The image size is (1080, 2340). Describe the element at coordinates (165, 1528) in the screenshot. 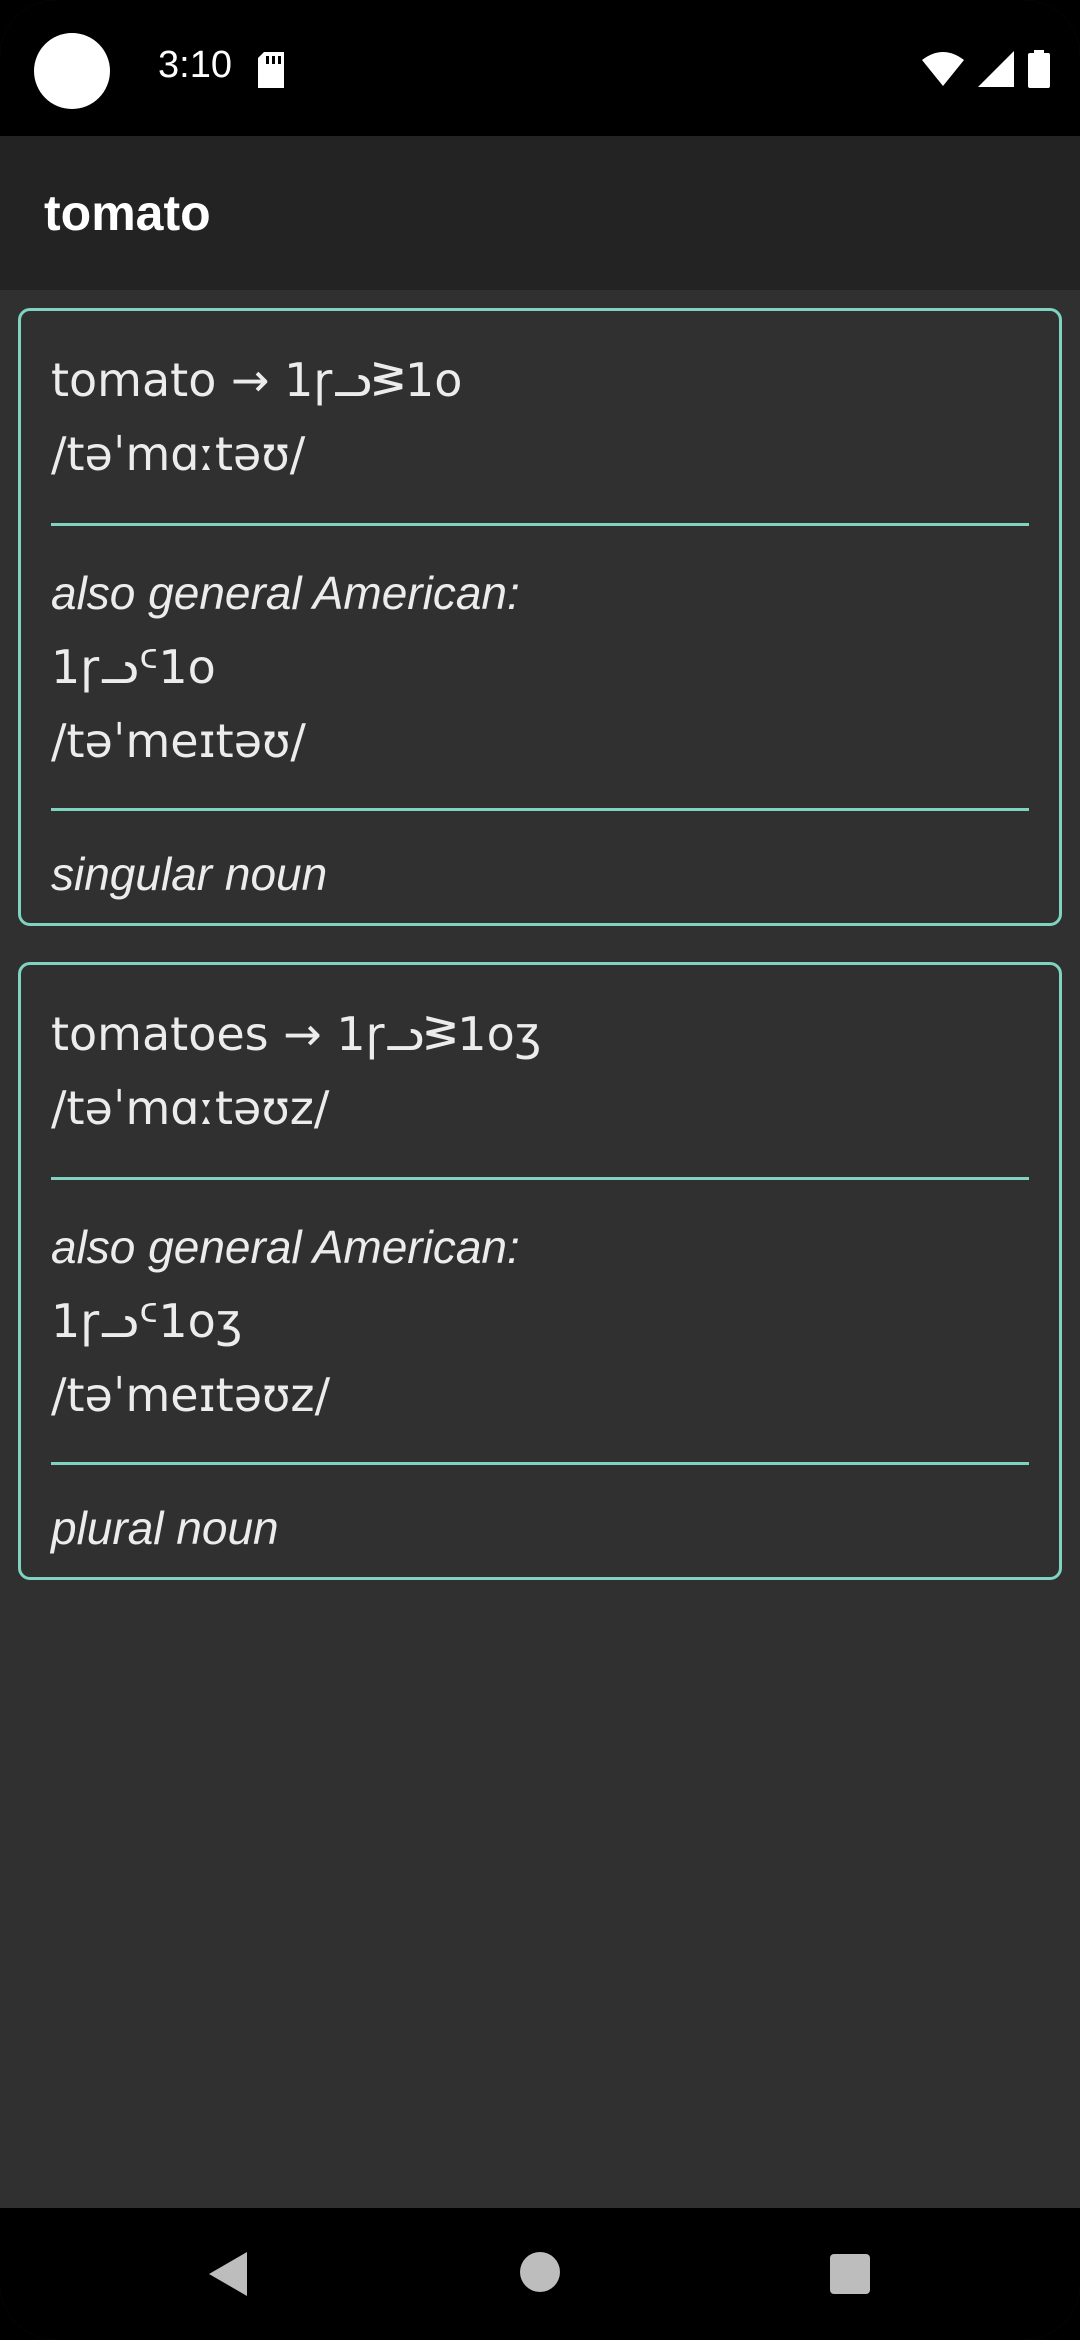

I see `part-of-speech: plural noun` at that location.